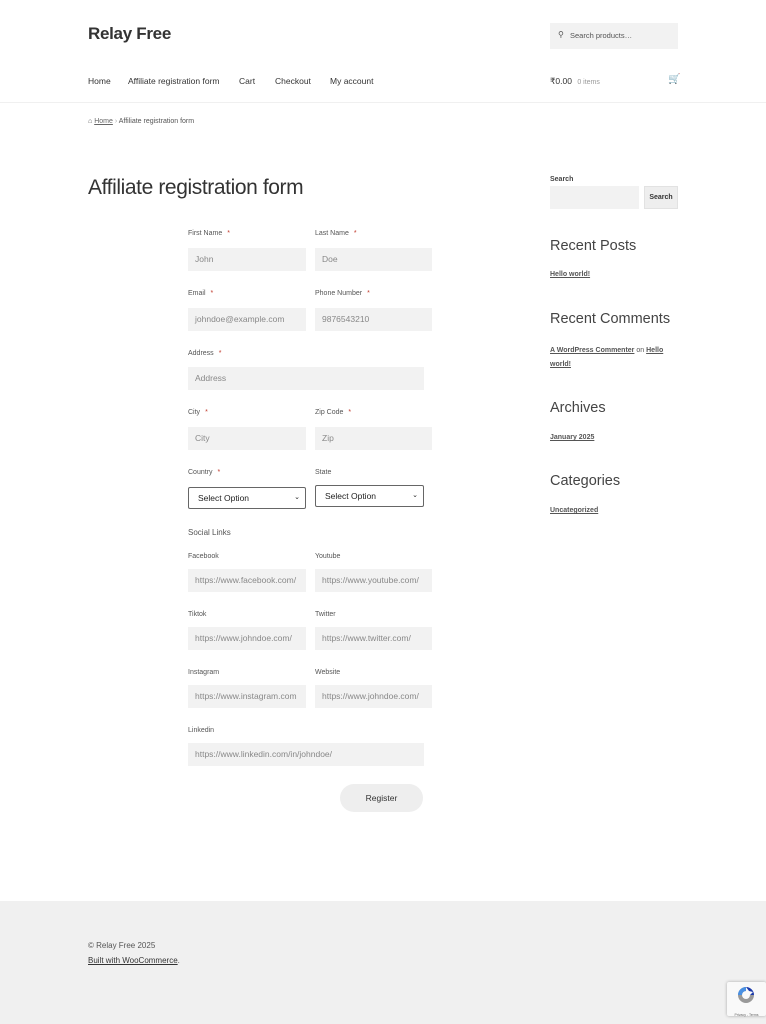 The width and height of the screenshot is (766, 1024). Describe the element at coordinates (369, 496) in the screenshot. I see `state-select: Select Option ⌄` at that location.